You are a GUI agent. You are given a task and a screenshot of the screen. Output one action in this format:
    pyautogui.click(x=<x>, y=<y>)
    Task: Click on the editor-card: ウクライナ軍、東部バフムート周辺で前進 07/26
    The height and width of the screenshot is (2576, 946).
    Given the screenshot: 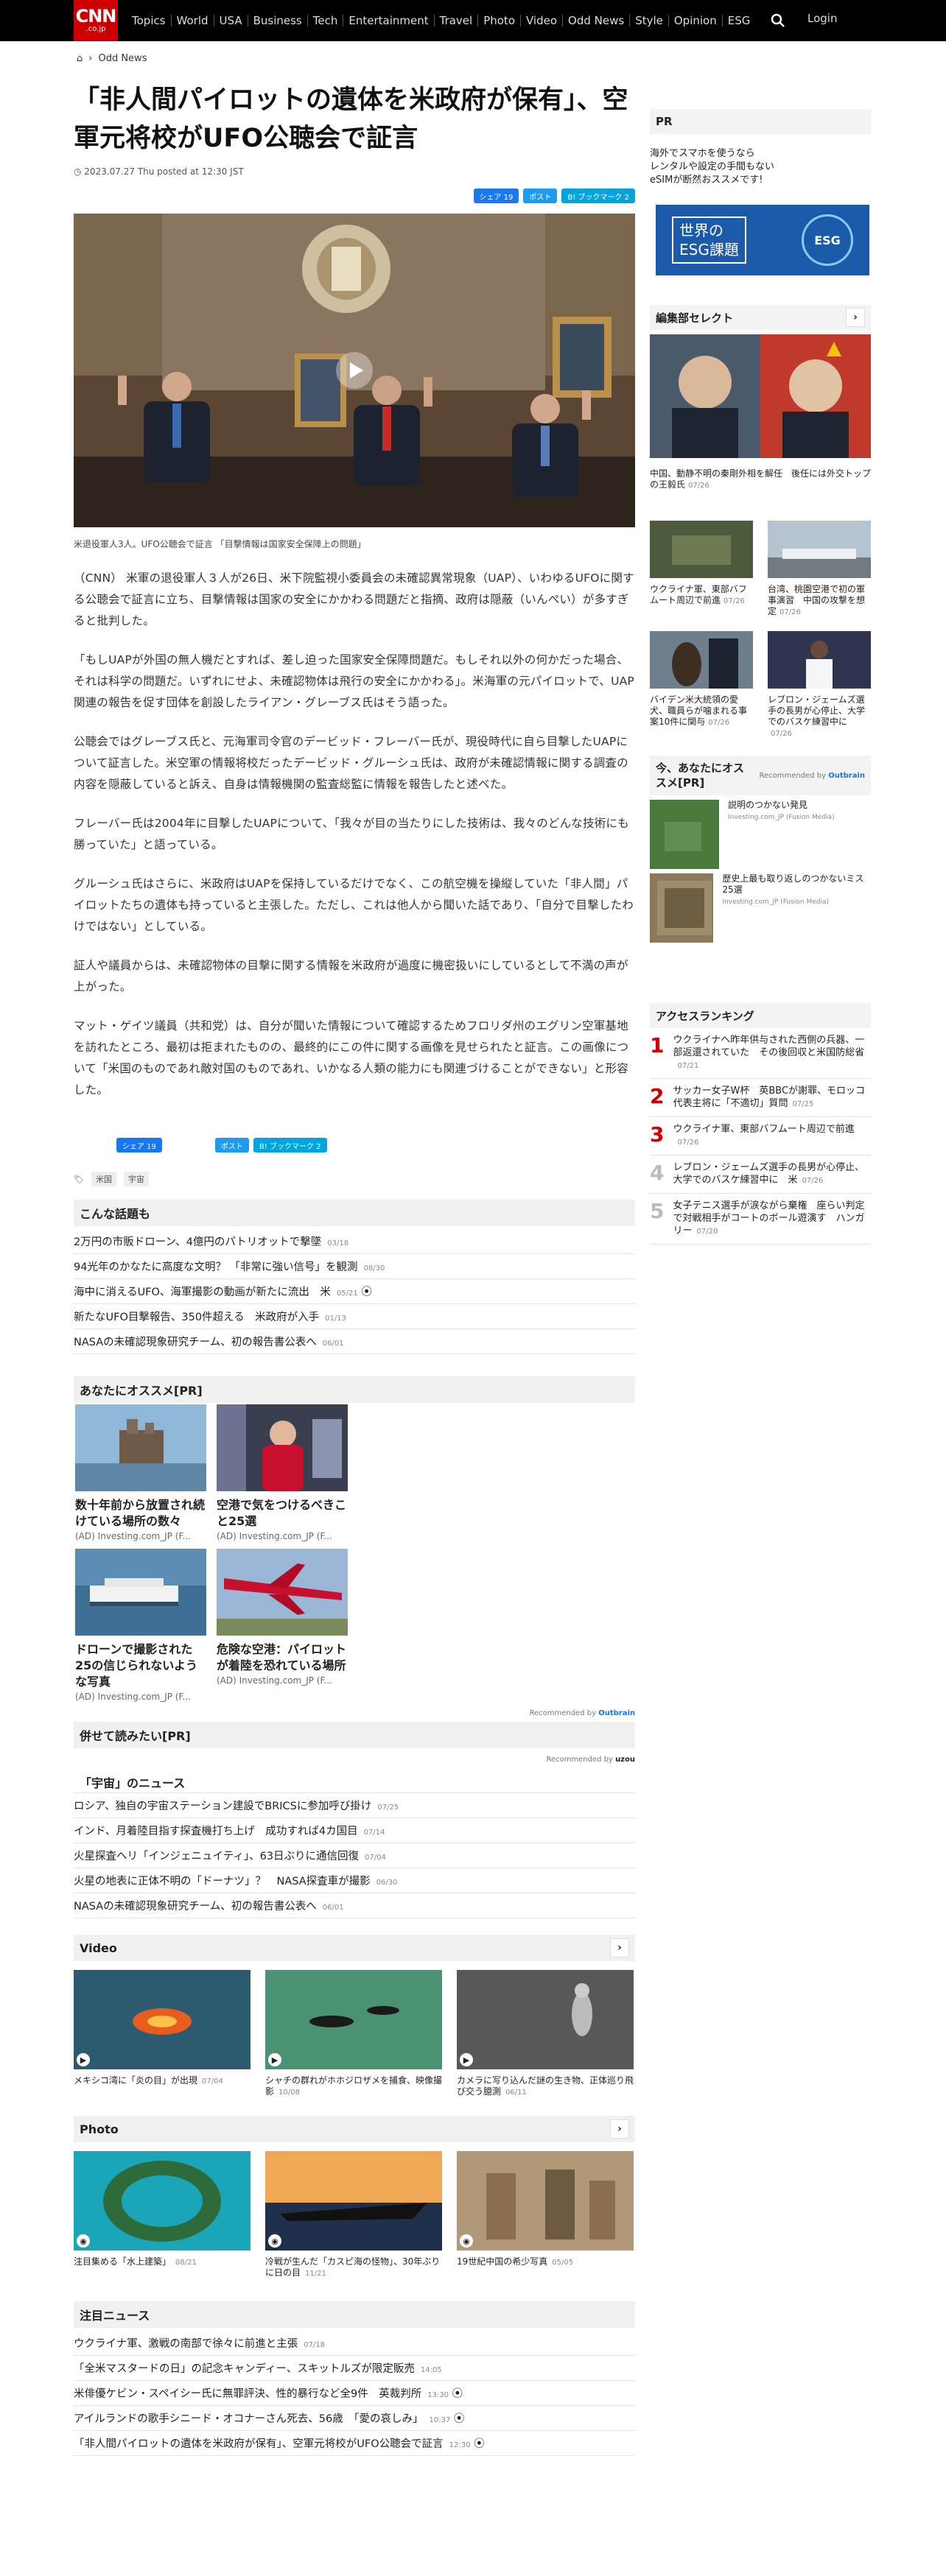 What is the action you would take?
    pyautogui.click(x=701, y=569)
    